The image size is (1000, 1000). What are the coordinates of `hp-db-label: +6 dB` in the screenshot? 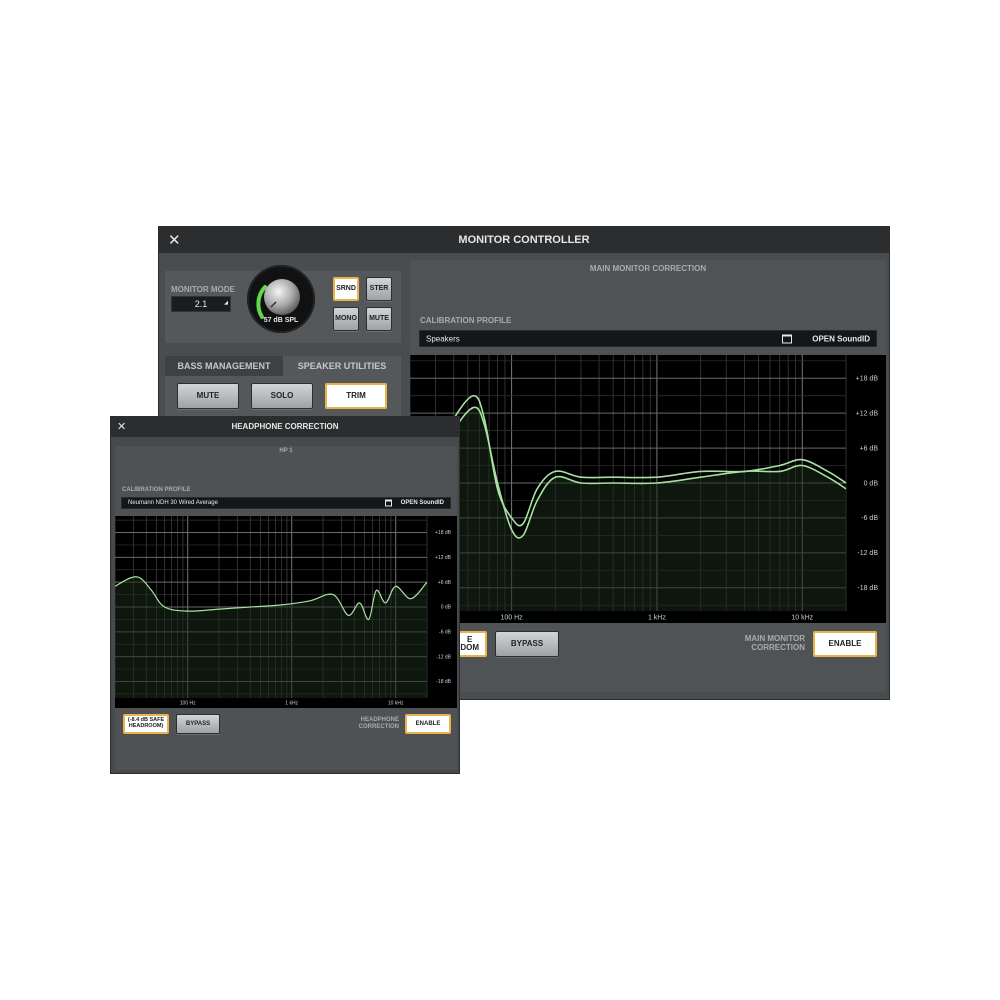 It's located at (445, 583).